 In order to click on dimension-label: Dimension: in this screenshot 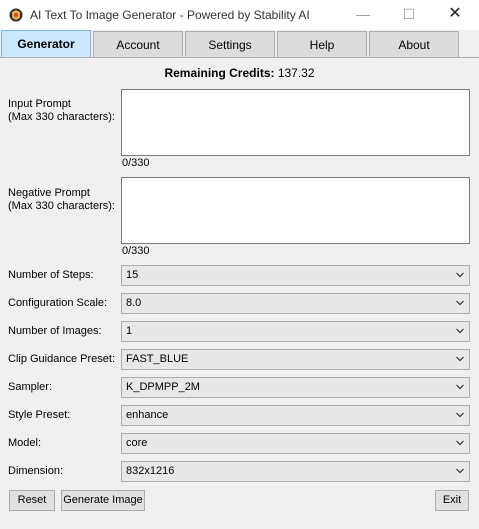, I will do `click(36, 471)`.